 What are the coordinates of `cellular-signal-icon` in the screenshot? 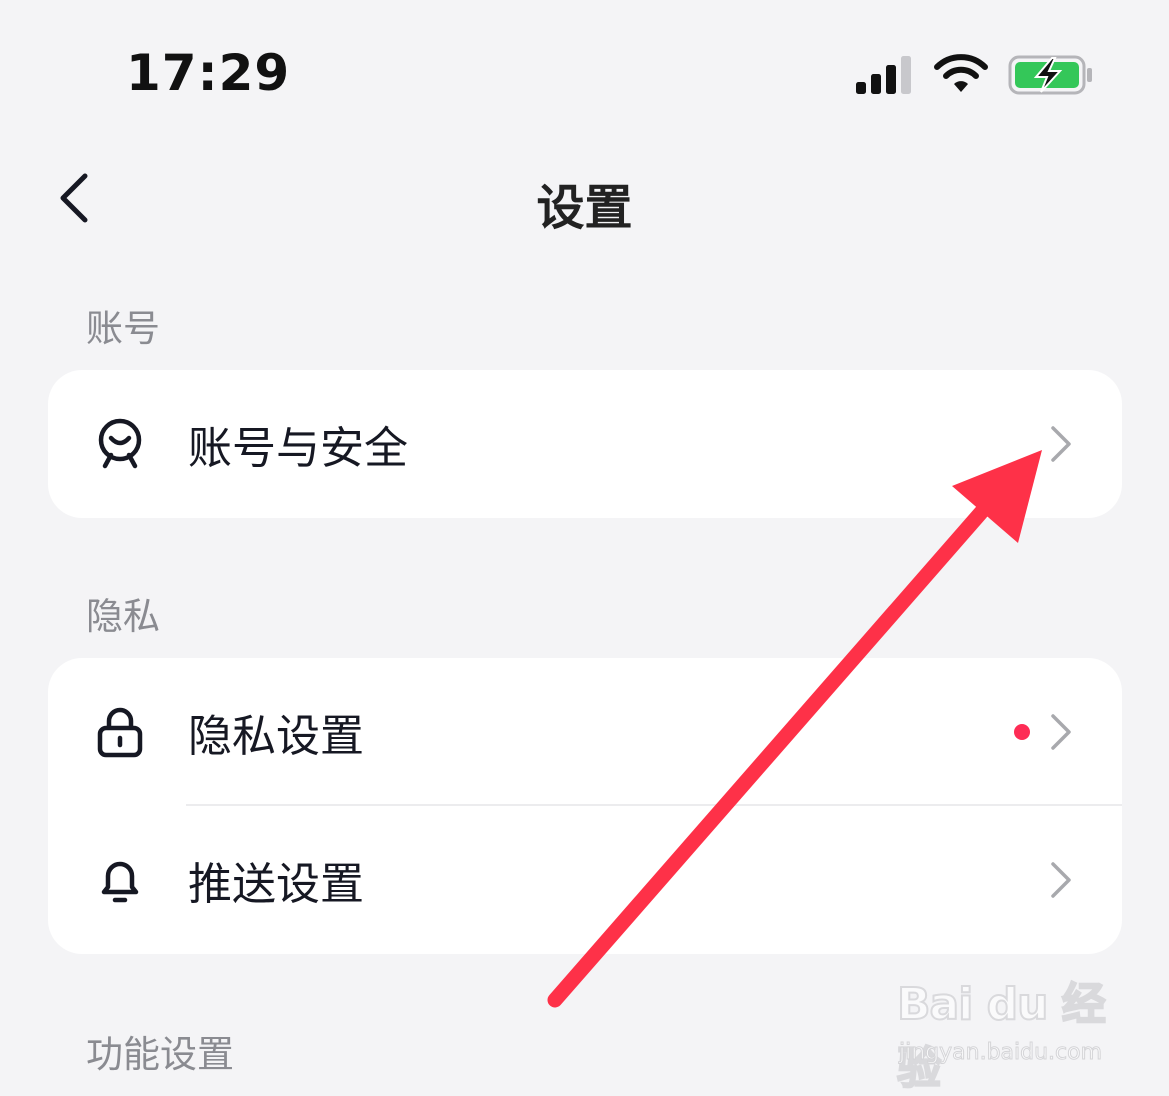 It's located at (883, 75).